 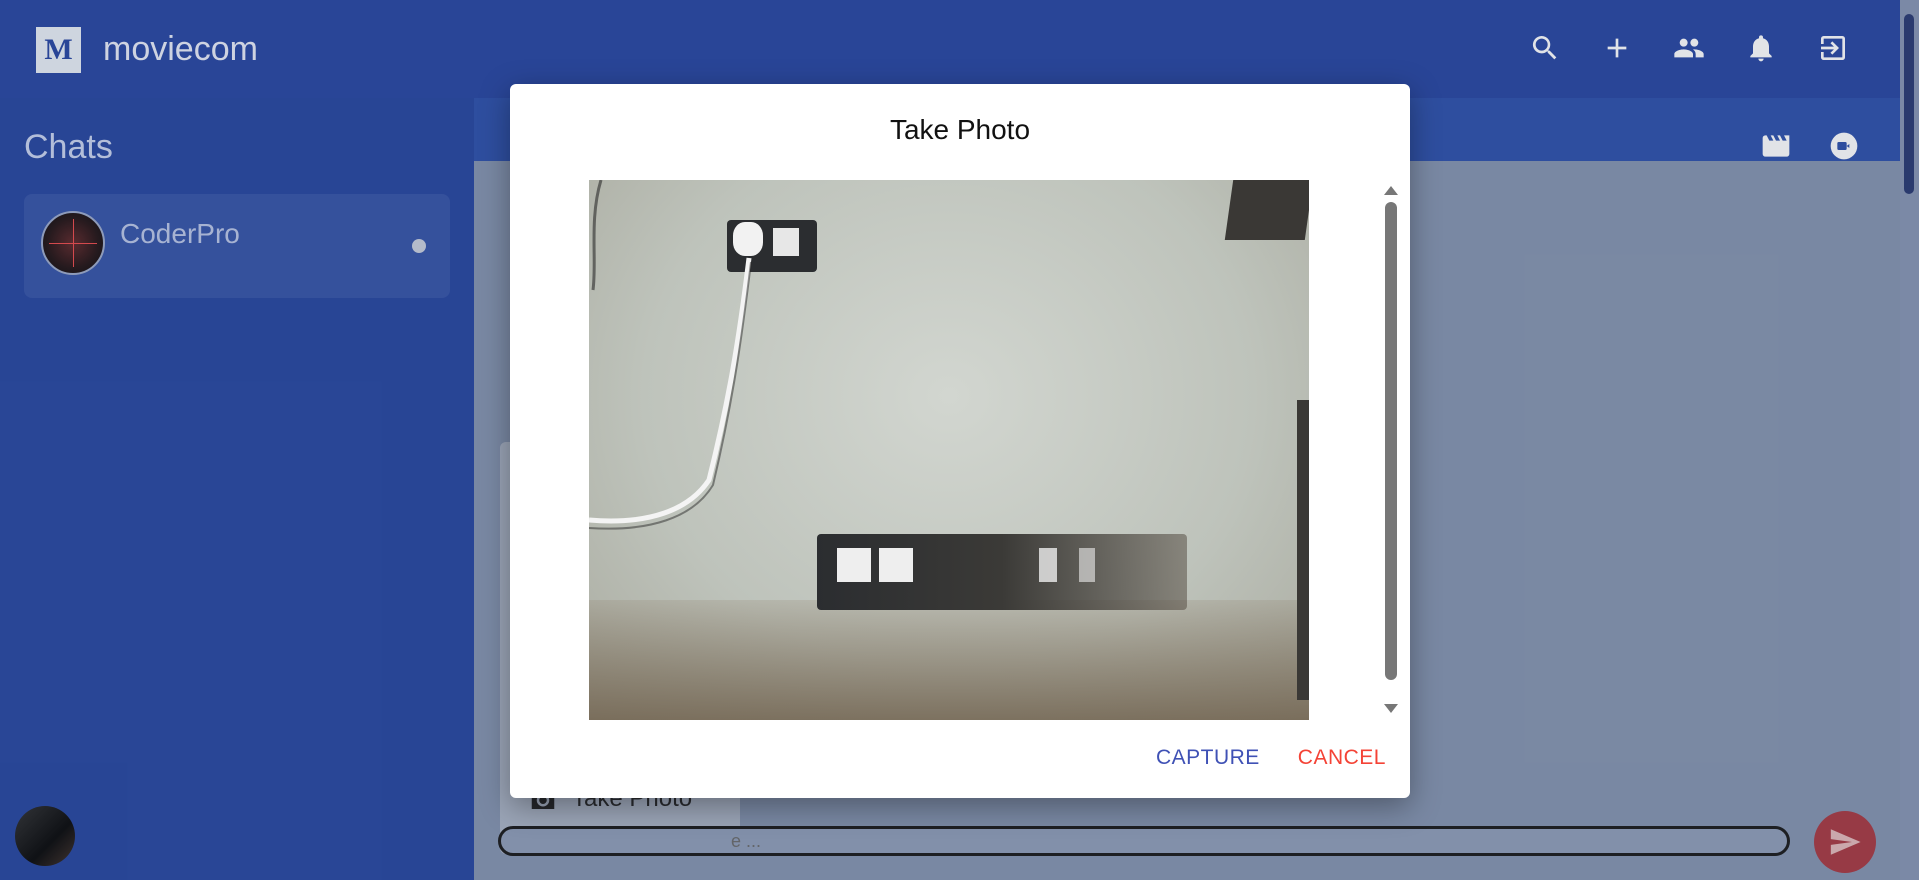 I want to click on cancel-button: CANCEL, so click(x=1342, y=758).